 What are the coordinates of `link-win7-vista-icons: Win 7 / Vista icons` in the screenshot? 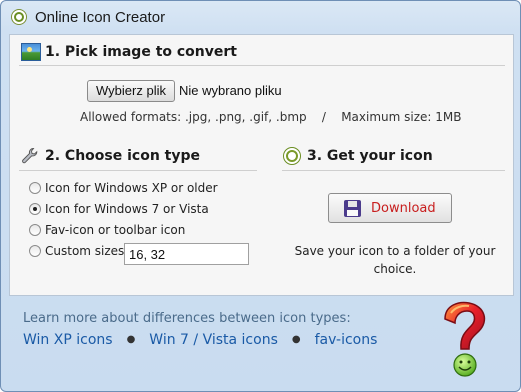 It's located at (213, 340).